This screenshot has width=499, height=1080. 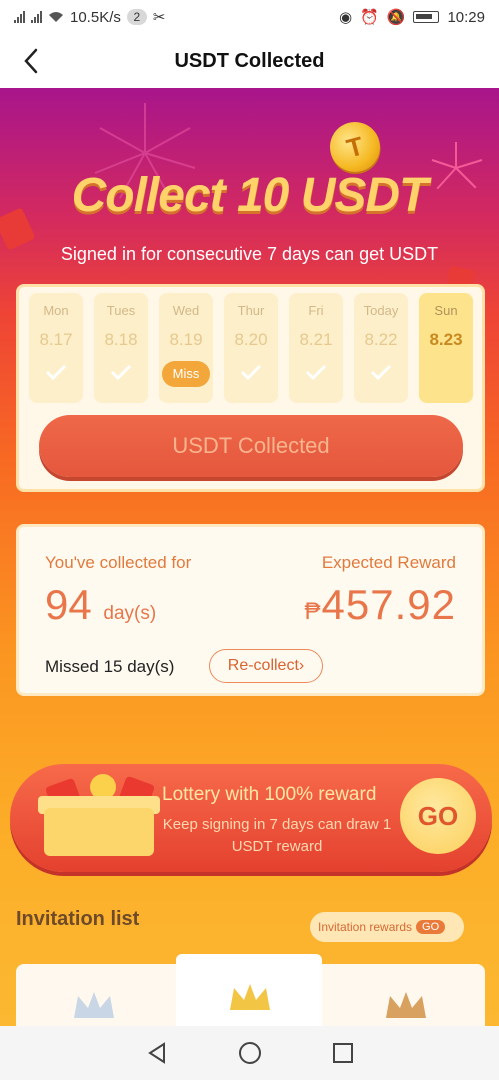 What do you see at coordinates (381, 310) in the screenshot?
I see `day-name: Today` at bounding box center [381, 310].